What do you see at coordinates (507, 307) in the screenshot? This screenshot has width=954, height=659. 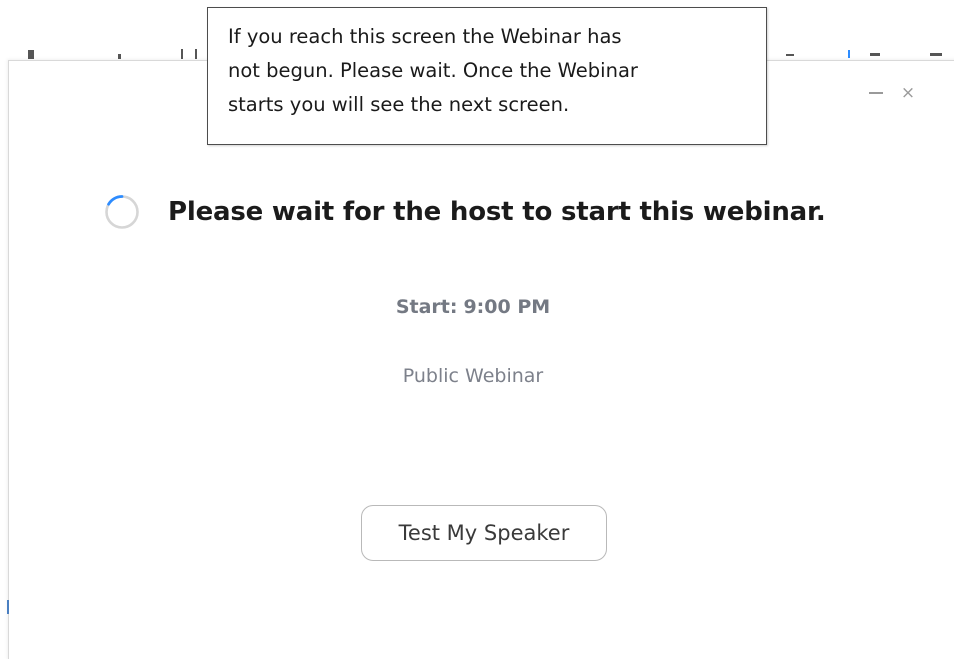 I see `start-time-value: 9:00 PM` at bounding box center [507, 307].